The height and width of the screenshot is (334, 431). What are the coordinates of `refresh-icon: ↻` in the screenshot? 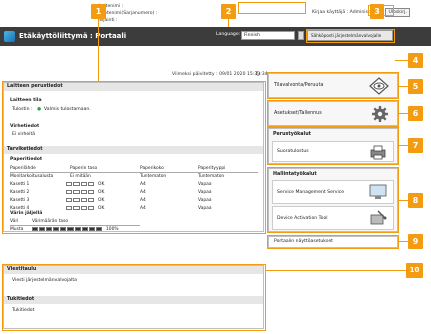 It's located at (258, 74).